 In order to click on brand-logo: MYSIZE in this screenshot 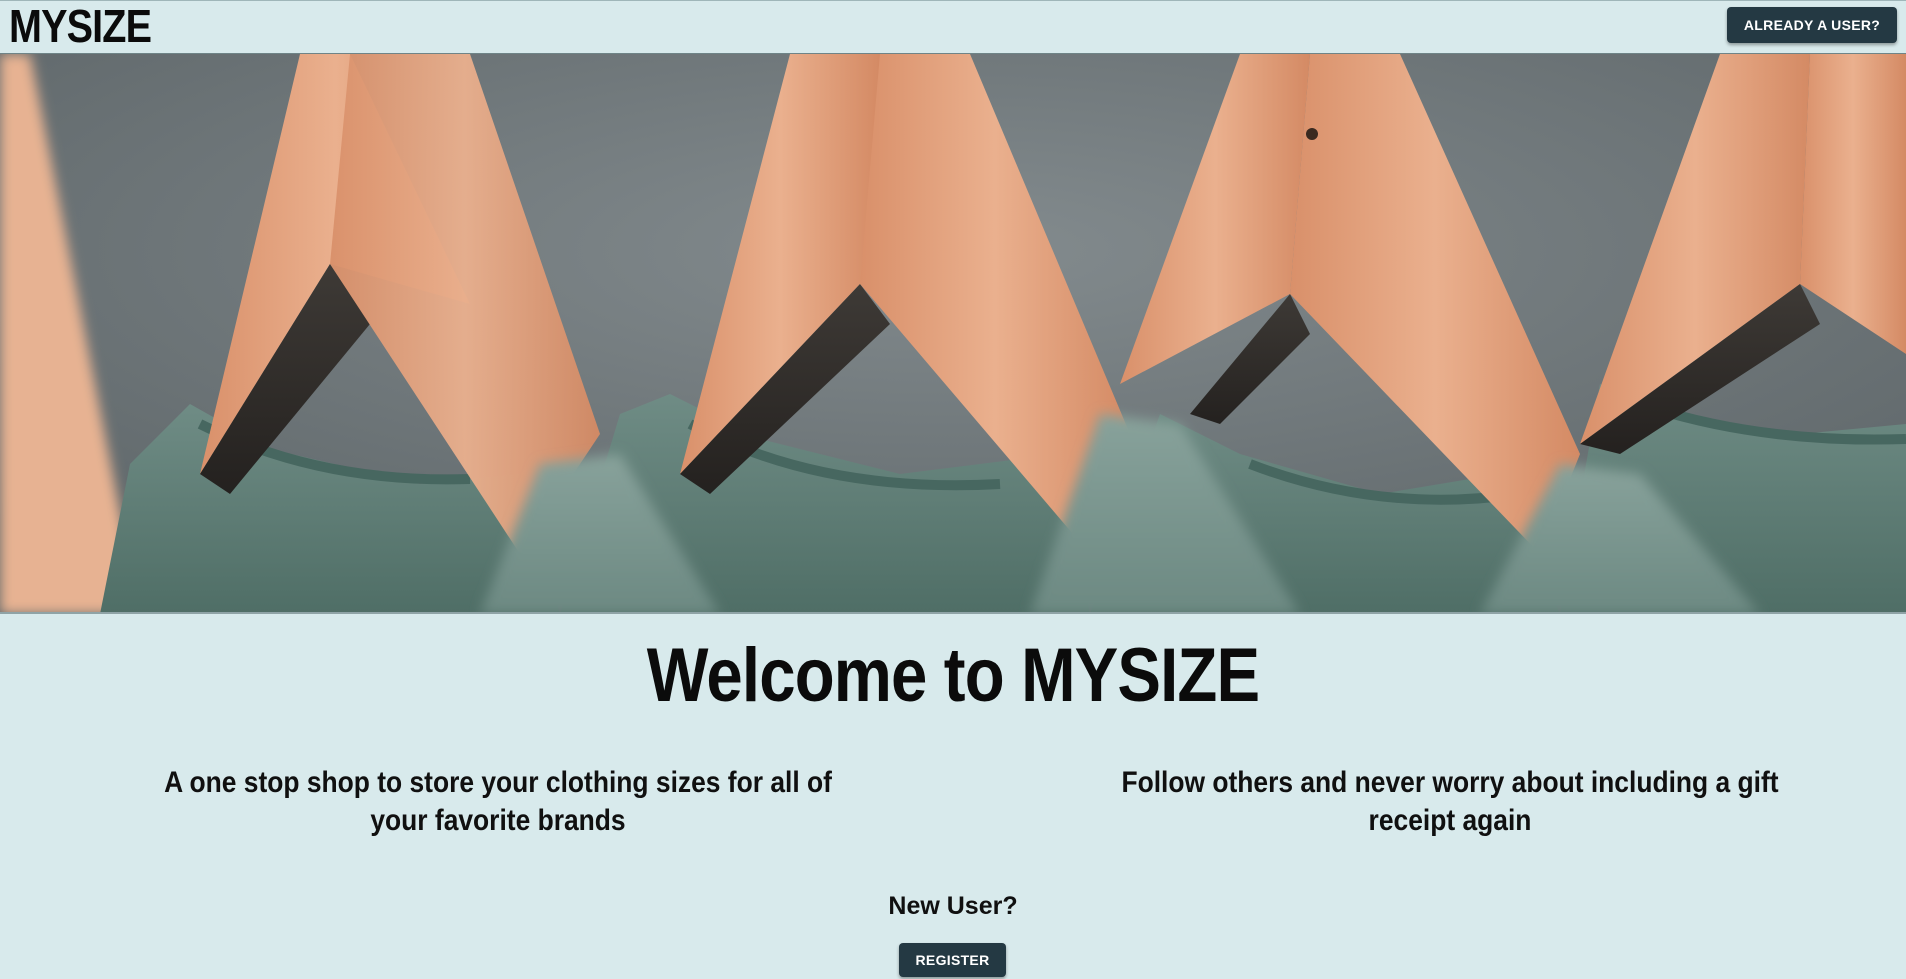, I will do `click(80, 26)`.